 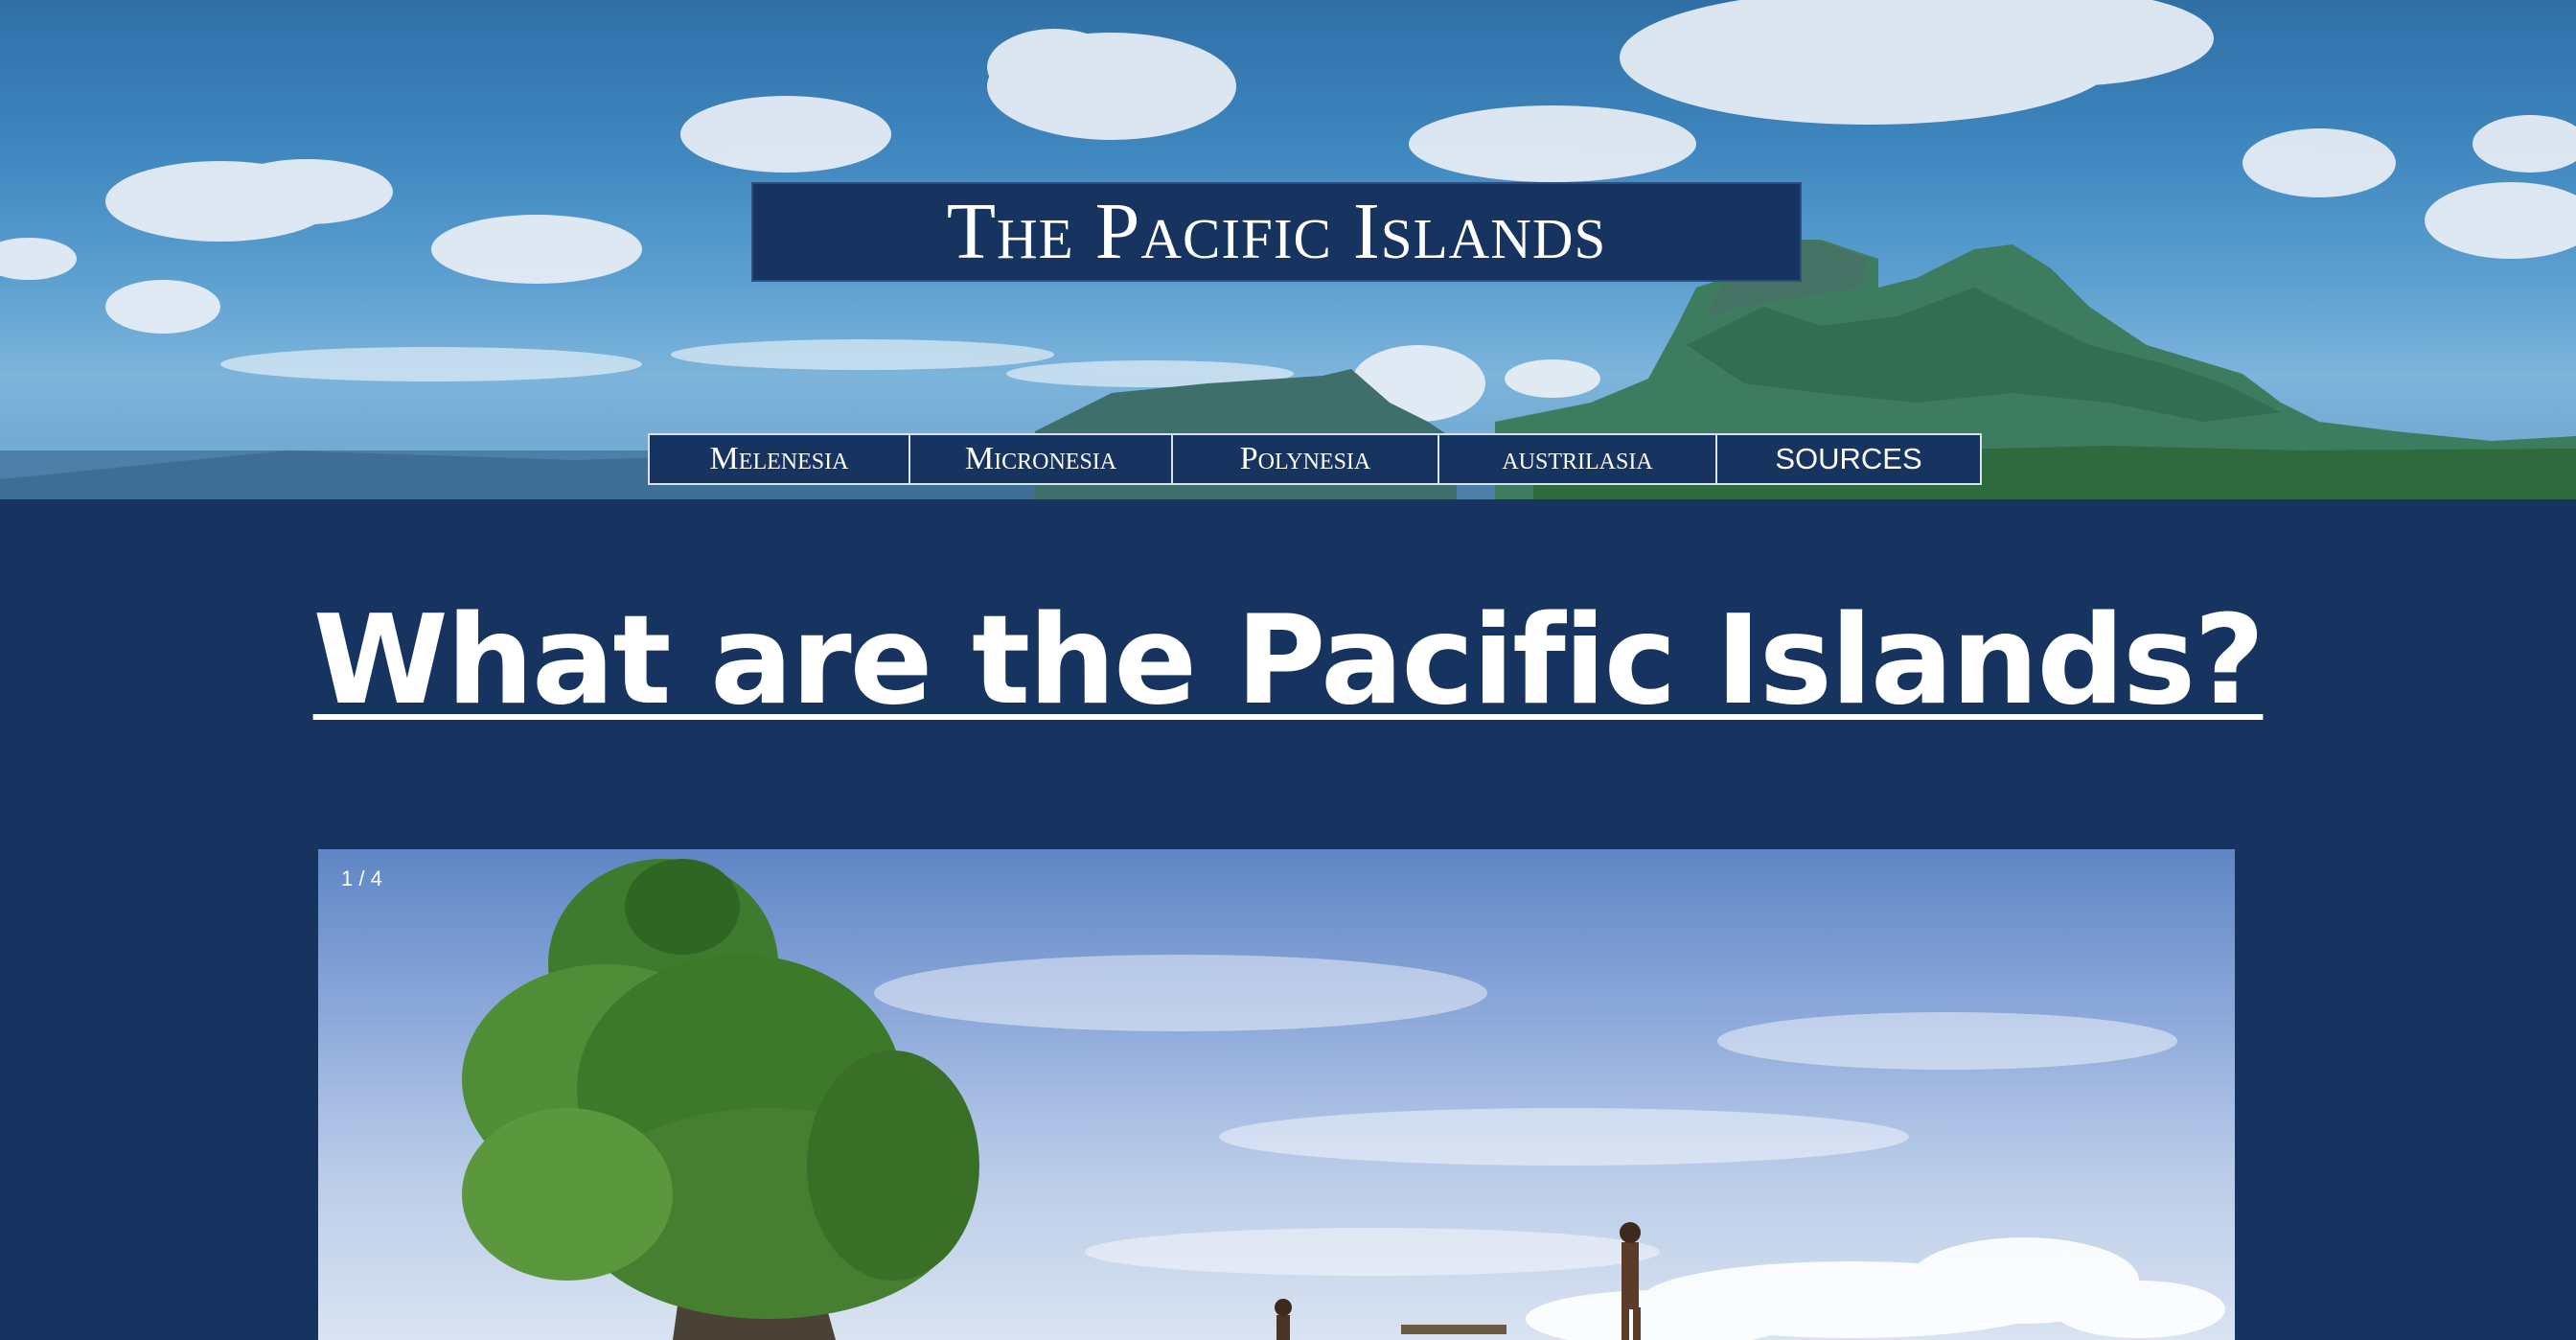 What do you see at coordinates (1305, 459) in the screenshot?
I see `nav-item-polynesia: Polynesia` at bounding box center [1305, 459].